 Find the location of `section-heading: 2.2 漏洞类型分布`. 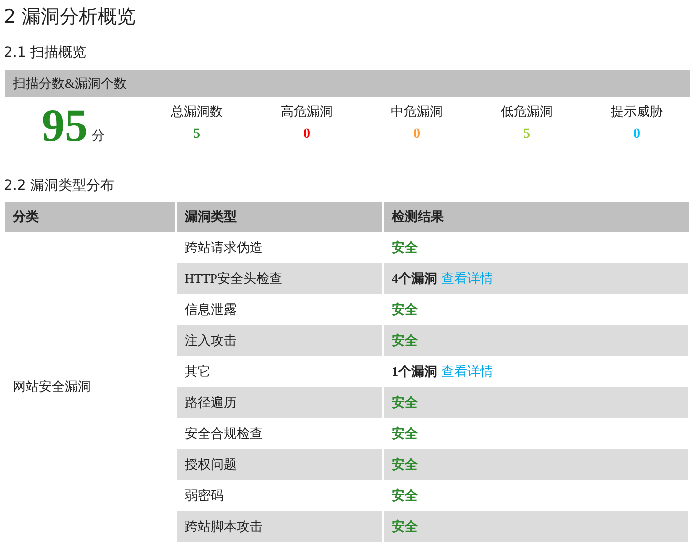

section-heading: 2.2 漏洞类型分布 is located at coordinates (59, 186).